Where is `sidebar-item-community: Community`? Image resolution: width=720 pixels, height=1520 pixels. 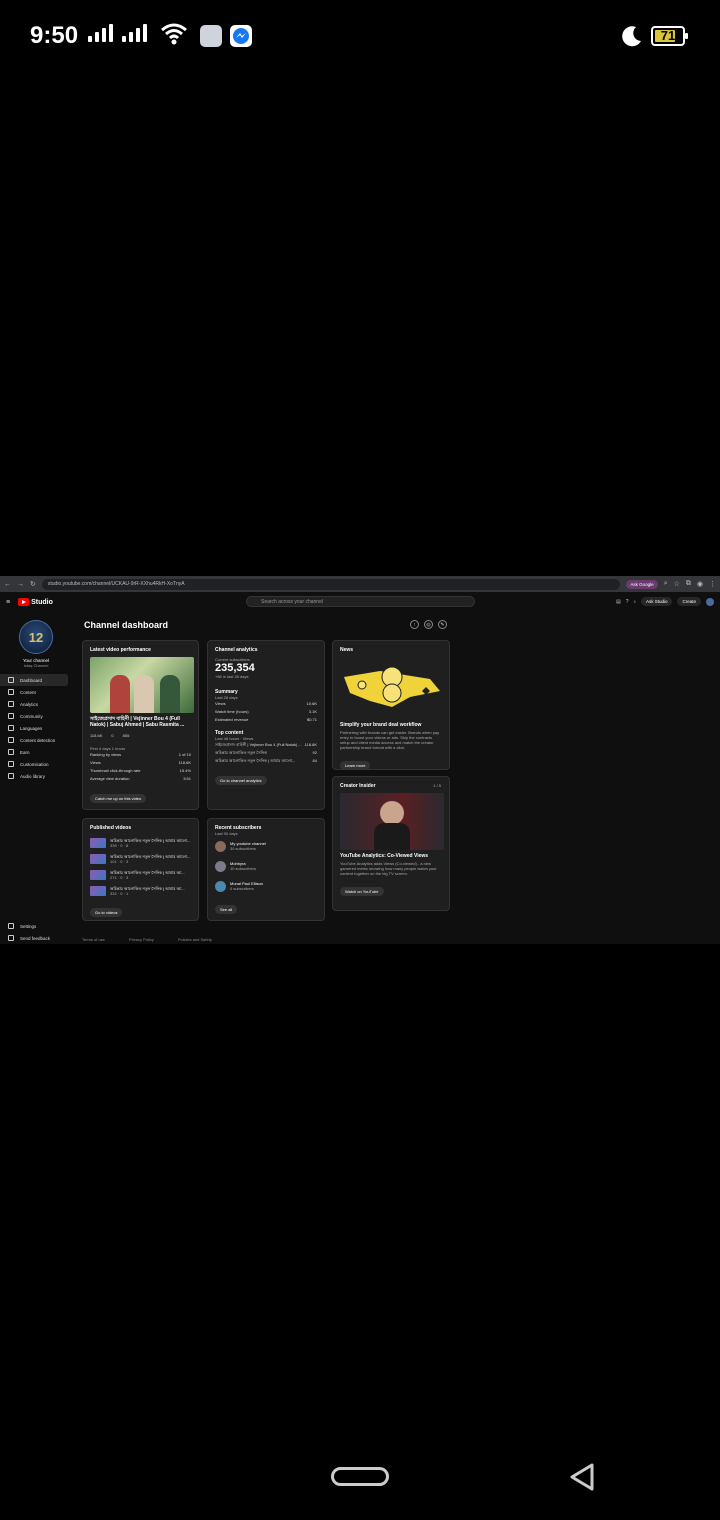
sidebar-item-community: Community is located at coordinates (34, 716).